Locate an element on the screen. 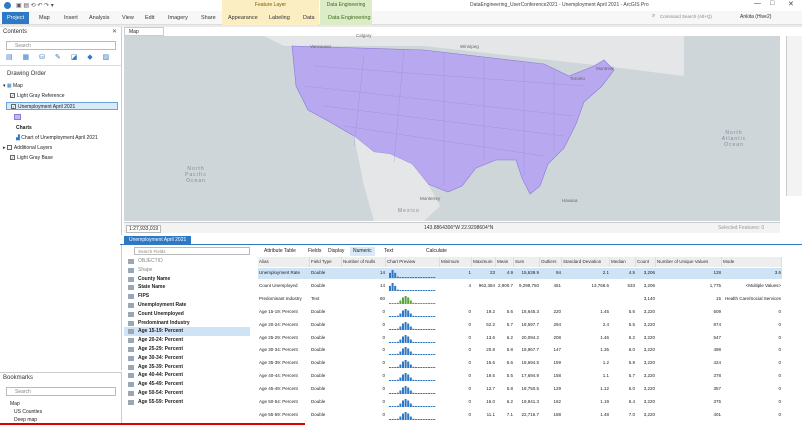 This screenshot has height=425, width=802. column-header: Field Type is located at coordinates (326, 262).